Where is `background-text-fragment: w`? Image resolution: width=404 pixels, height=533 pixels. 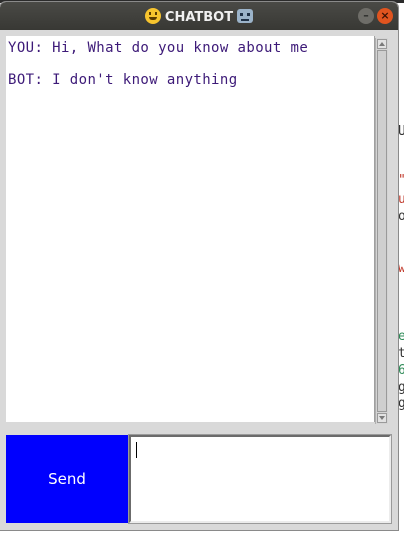
background-text-fragment: w is located at coordinates (401, 268).